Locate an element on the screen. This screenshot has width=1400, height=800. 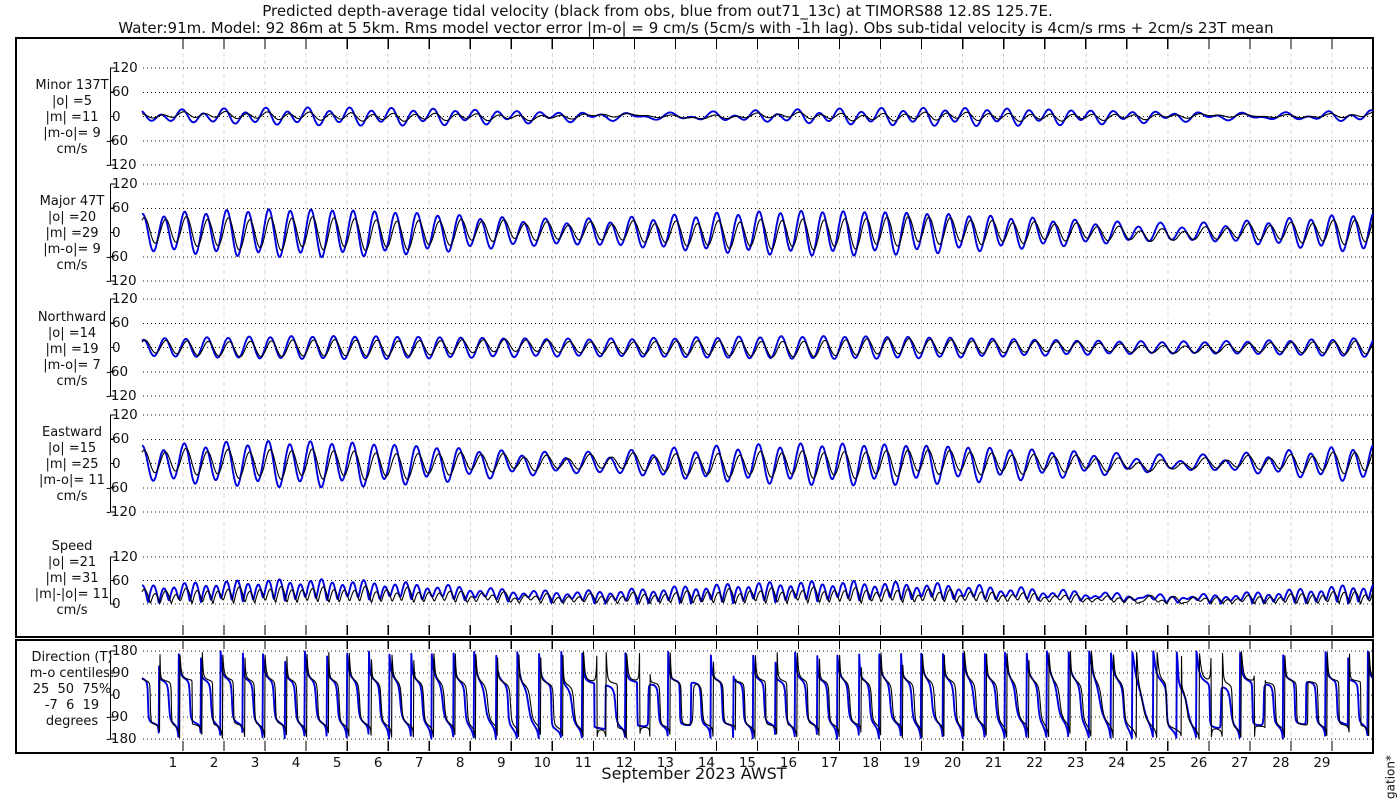
panel-label-line: Northward is located at coordinates (72, 317).